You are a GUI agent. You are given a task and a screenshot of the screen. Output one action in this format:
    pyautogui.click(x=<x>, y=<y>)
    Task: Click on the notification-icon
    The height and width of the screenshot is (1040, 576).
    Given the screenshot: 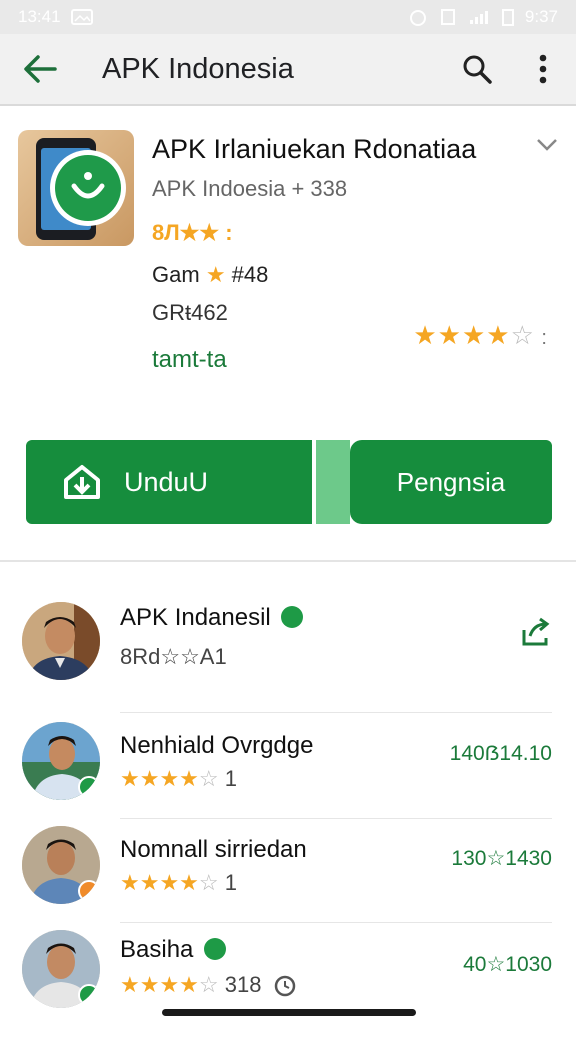 What is the action you would take?
    pyautogui.click(x=82, y=17)
    